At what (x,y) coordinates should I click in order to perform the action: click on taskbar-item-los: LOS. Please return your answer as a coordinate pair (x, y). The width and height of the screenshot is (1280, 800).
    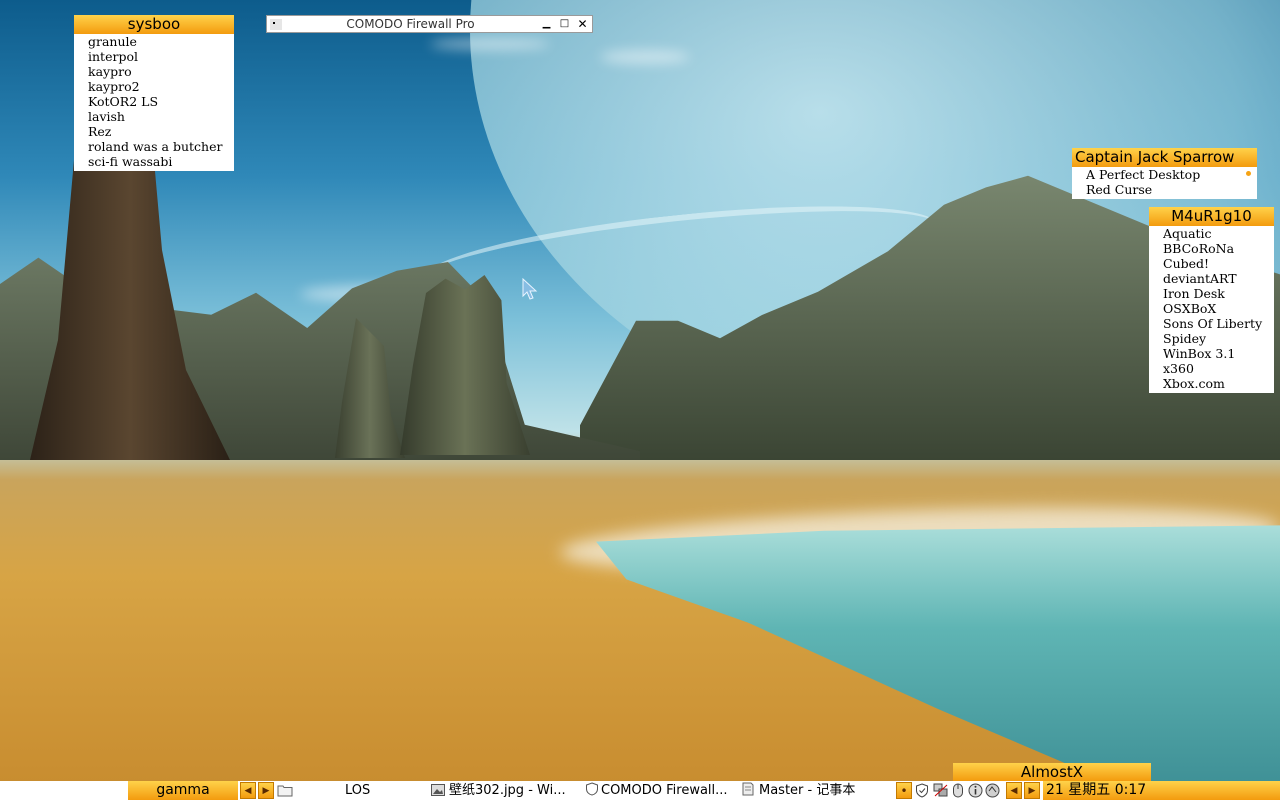
    Looking at the image, I should click on (380, 790).